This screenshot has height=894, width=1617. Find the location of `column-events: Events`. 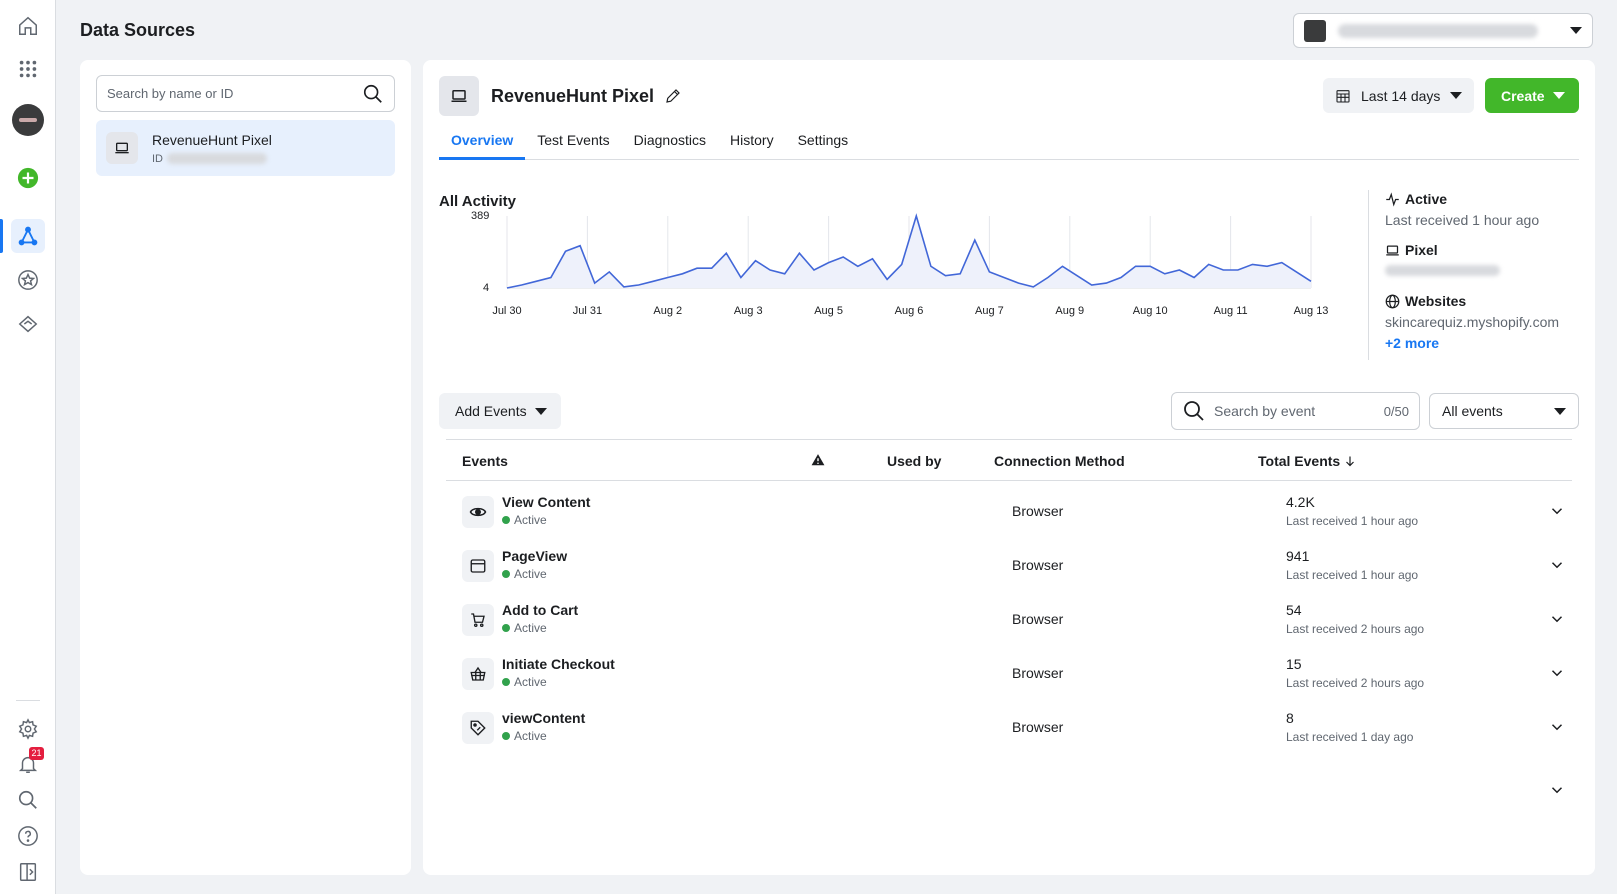

column-events: Events is located at coordinates (485, 461).